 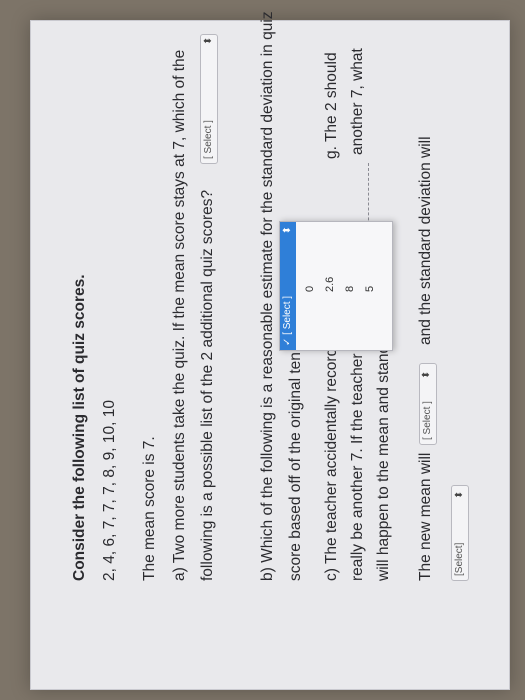 What do you see at coordinates (287, 230) in the screenshot?
I see `cursor-arrow-icon: ⬍` at bounding box center [287, 230].